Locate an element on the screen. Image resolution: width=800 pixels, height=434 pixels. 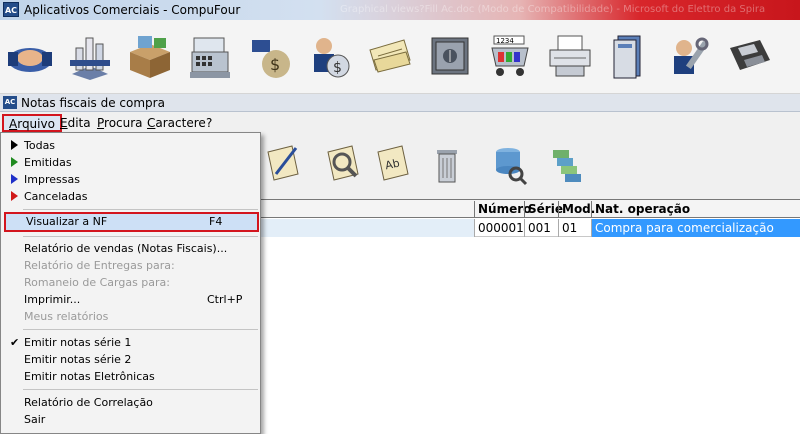
app-icon: AC is located at coordinates (11, 9).